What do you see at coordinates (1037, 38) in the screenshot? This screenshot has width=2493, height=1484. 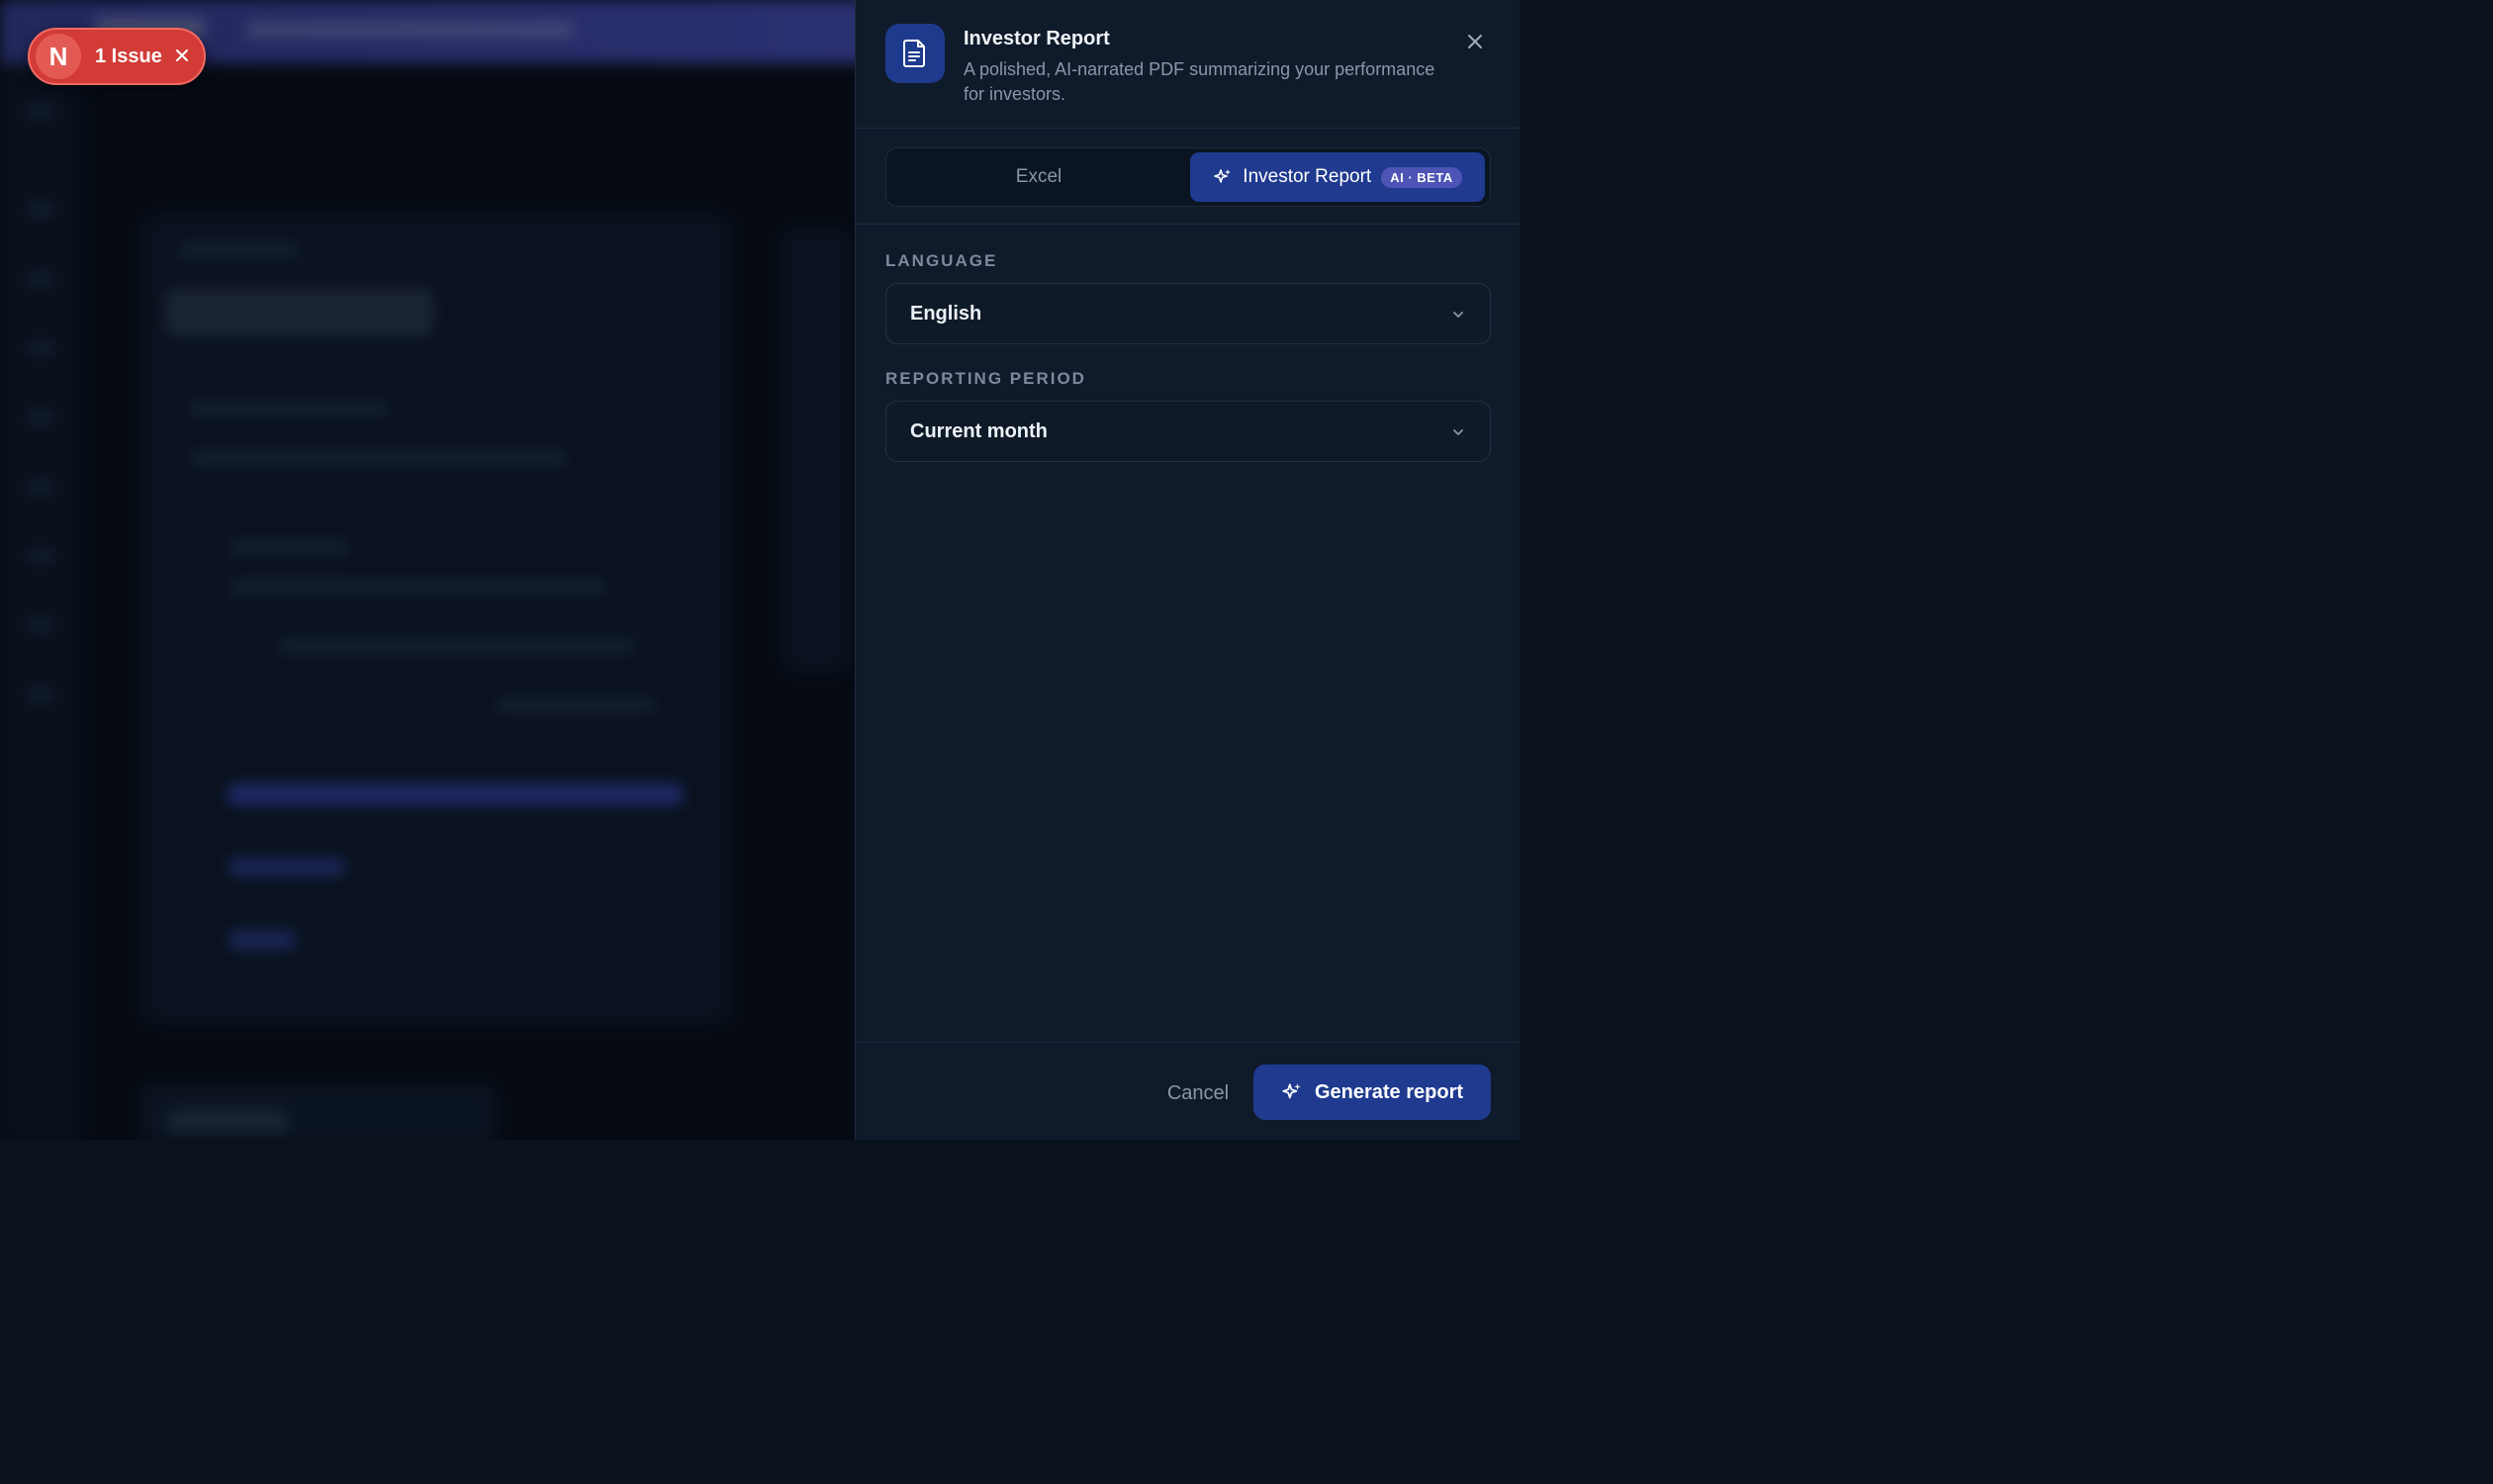 I see `panel-title: Investor Report` at bounding box center [1037, 38].